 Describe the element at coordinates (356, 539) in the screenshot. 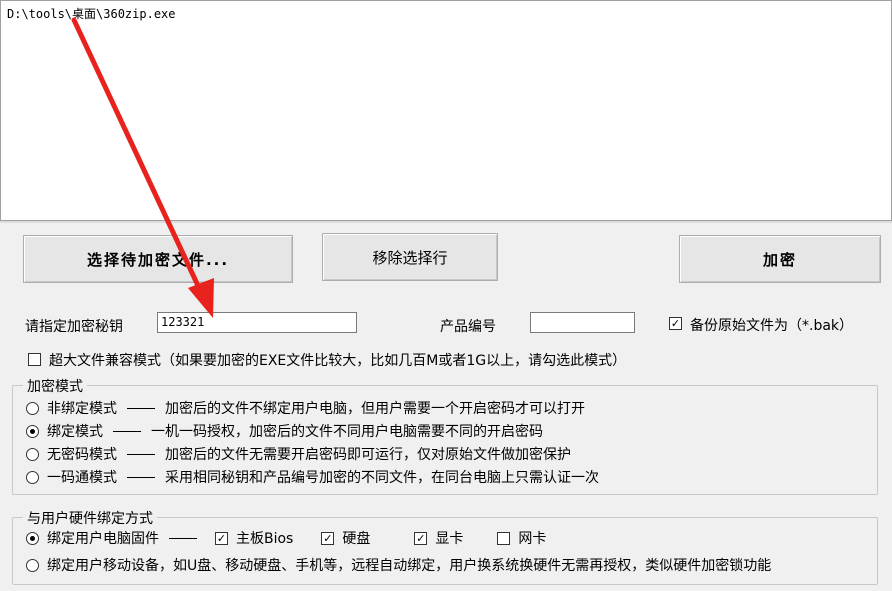

I see `disk-label: 硬盘` at that location.